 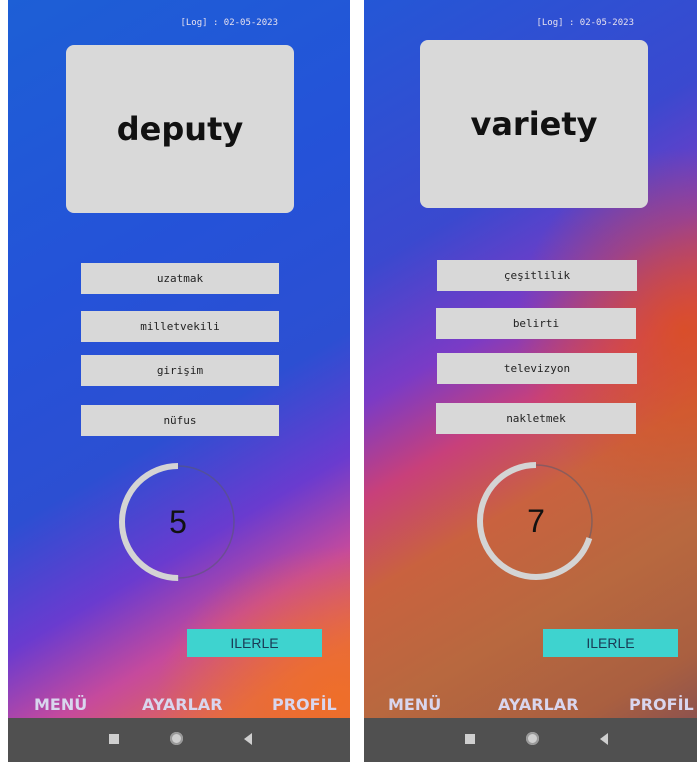 What do you see at coordinates (537, 368) in the screenshot?
I see `option-button-3: televizyon` at bounding box center [537, 368].